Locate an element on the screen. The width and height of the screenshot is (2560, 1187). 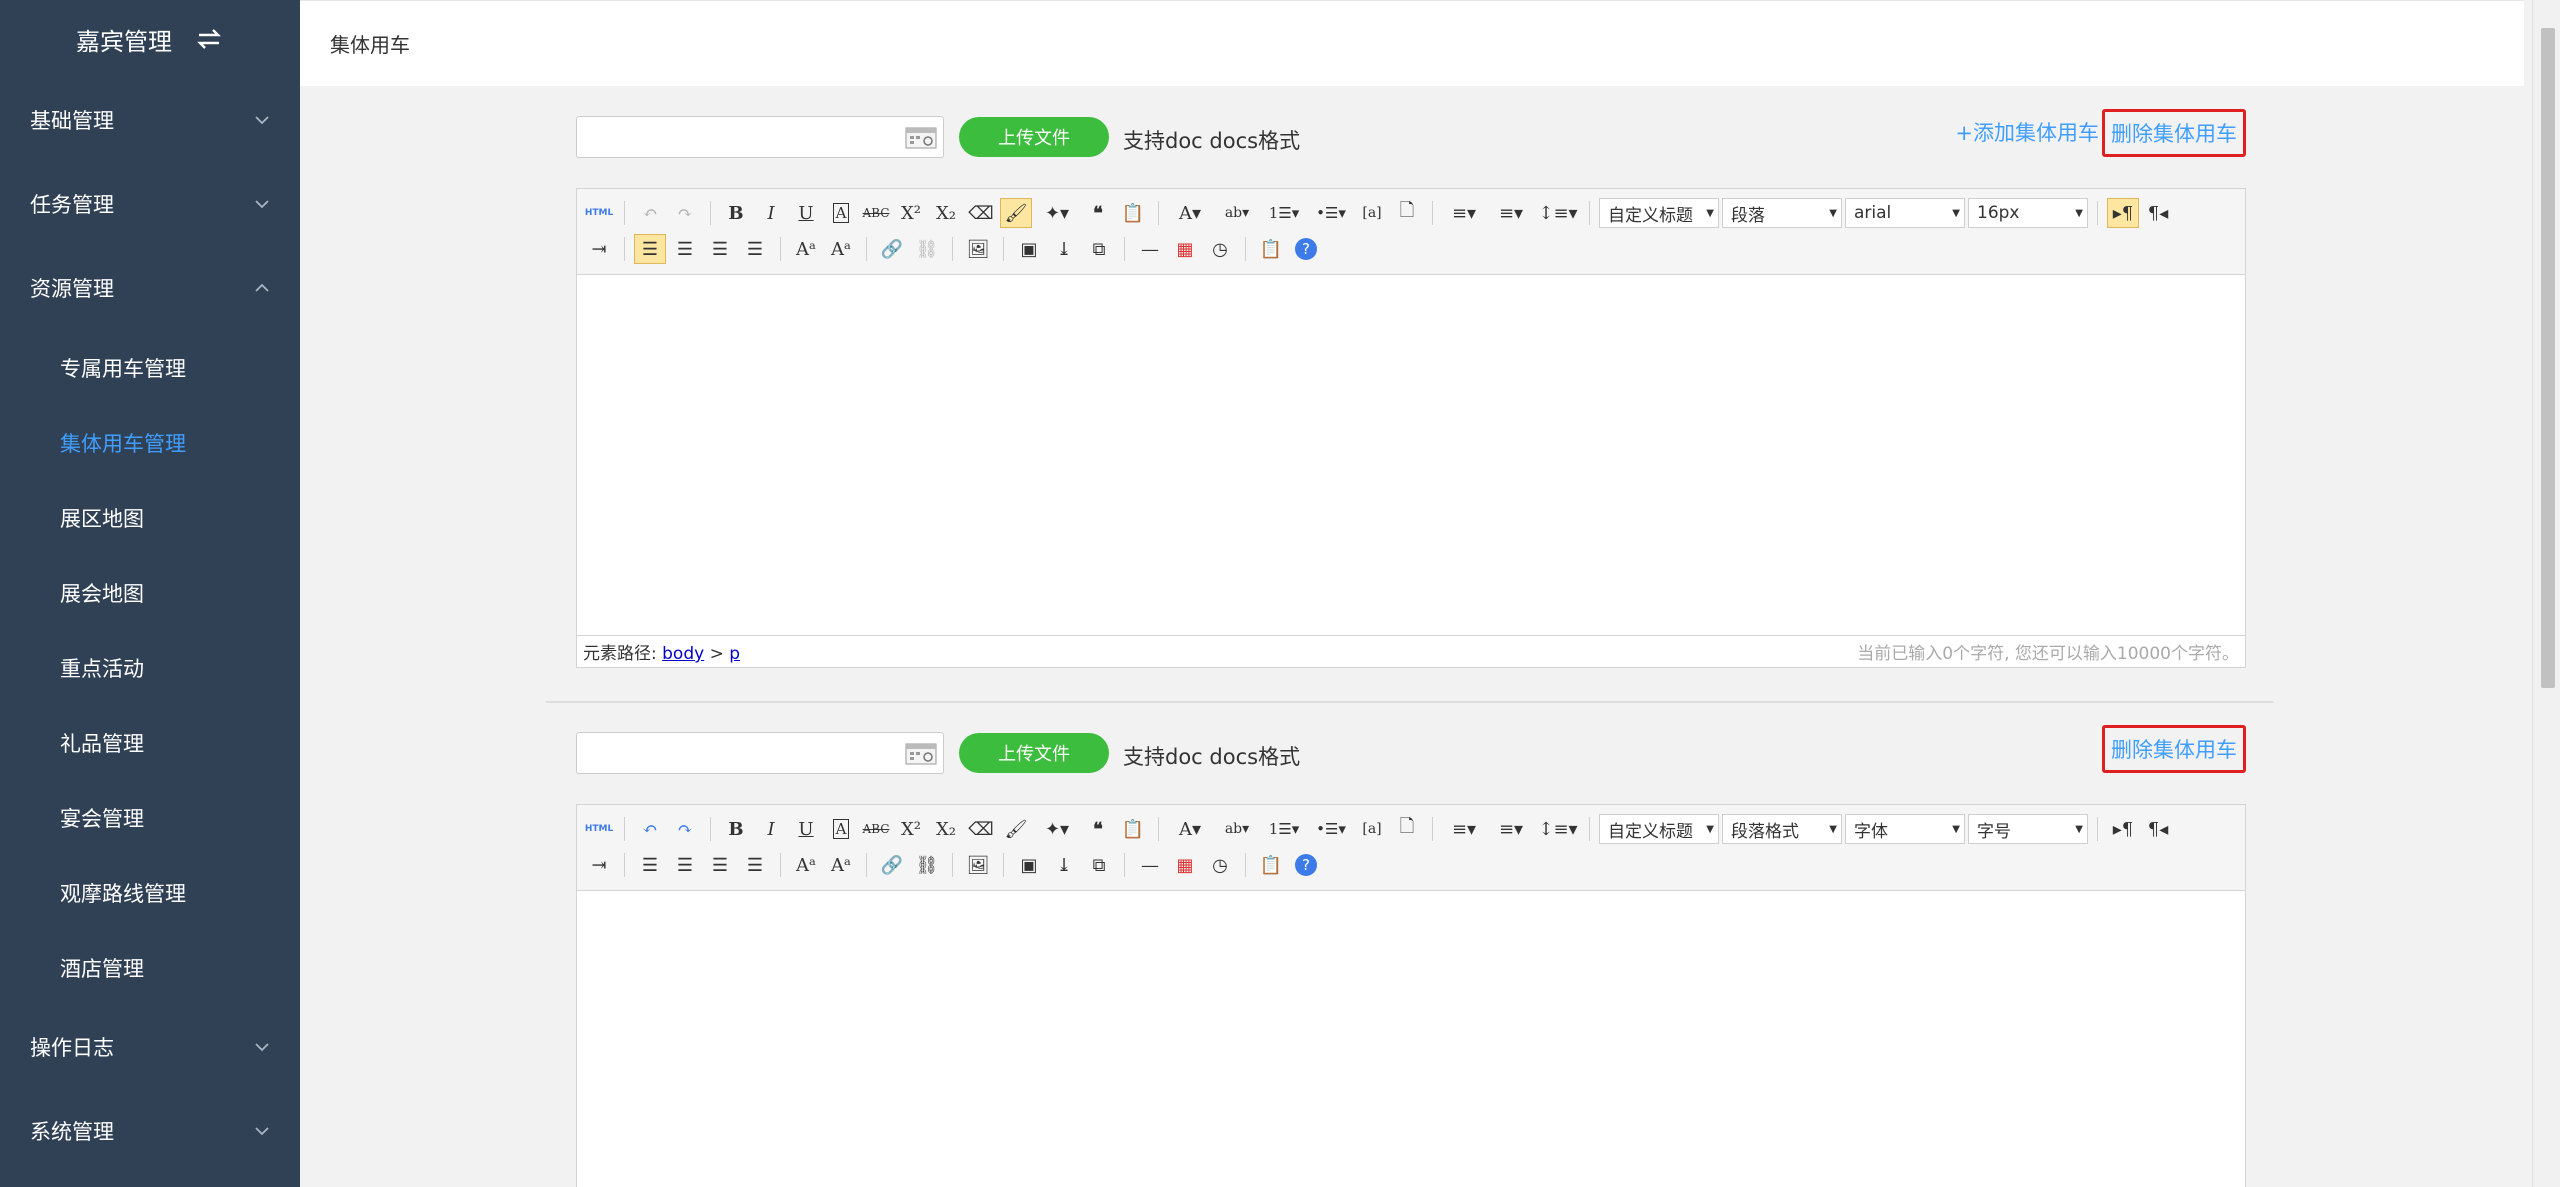
lowercase-icon: Aᵃ is located at coordinates (841, 865).